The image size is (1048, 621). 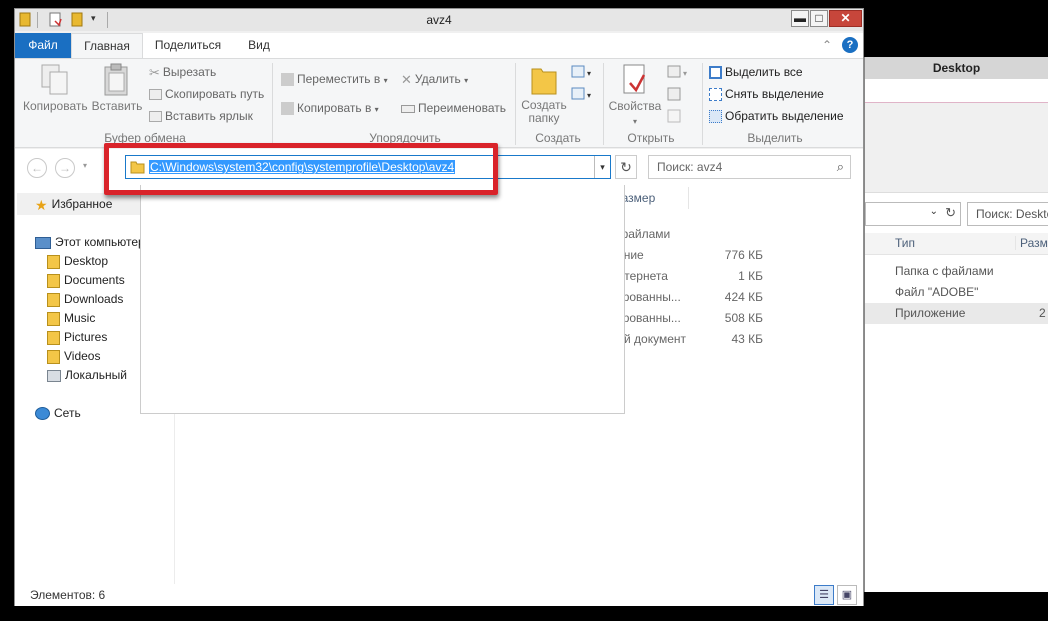 I want to click on cut-button: ✂ Вырезать, so click(x=182, y=73).